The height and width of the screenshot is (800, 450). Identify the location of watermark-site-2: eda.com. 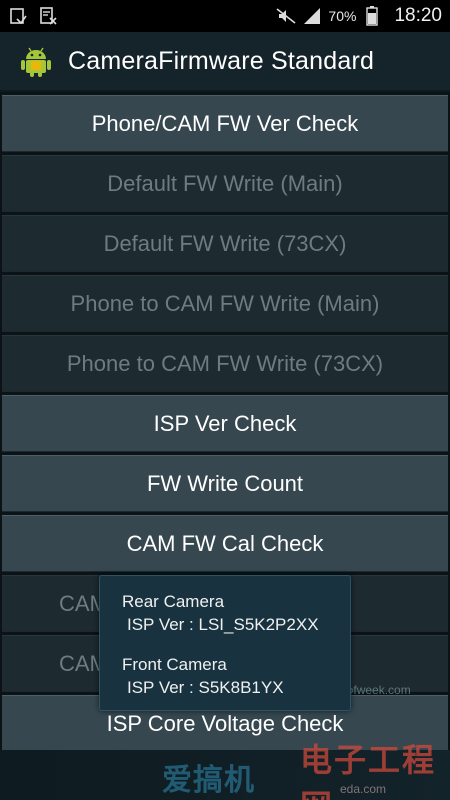
(363, 789).